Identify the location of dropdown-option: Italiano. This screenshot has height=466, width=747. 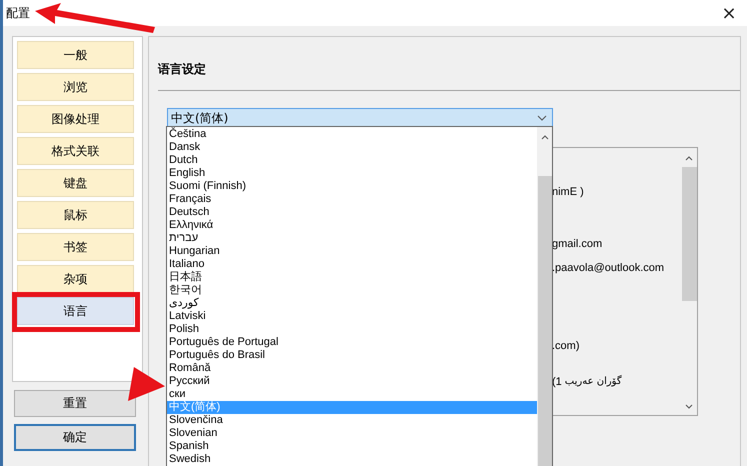
(352, 264).